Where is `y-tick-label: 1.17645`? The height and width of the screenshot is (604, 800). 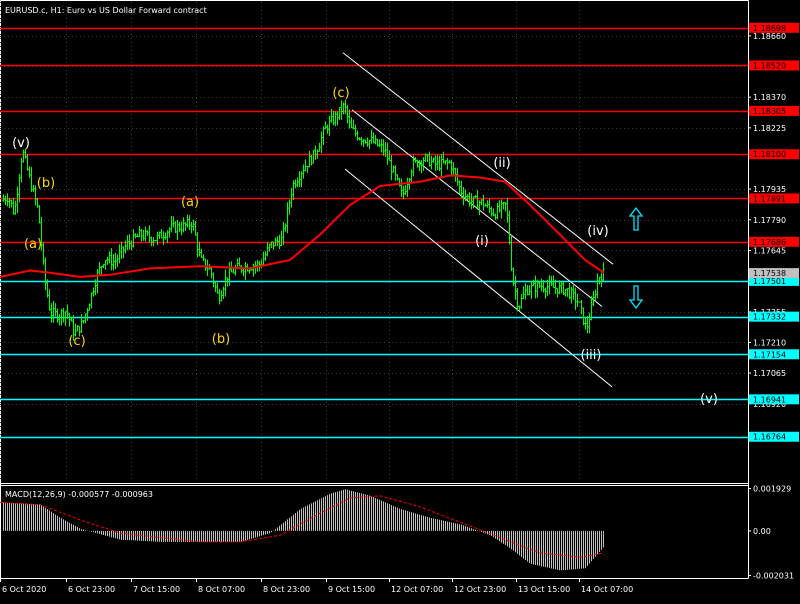
y-tick-label: 1.17645 is located at coordinates (769, 250).